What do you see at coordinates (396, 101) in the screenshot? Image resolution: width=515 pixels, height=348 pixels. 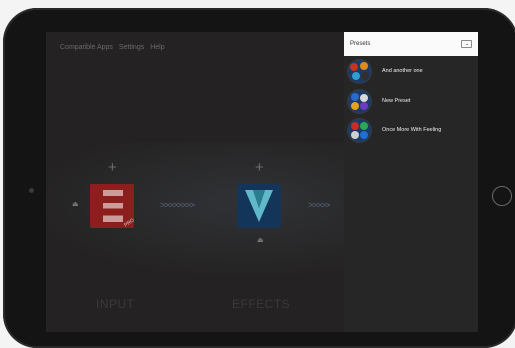 I see `preset-name: New Preset` at bounding box center [396, 101].